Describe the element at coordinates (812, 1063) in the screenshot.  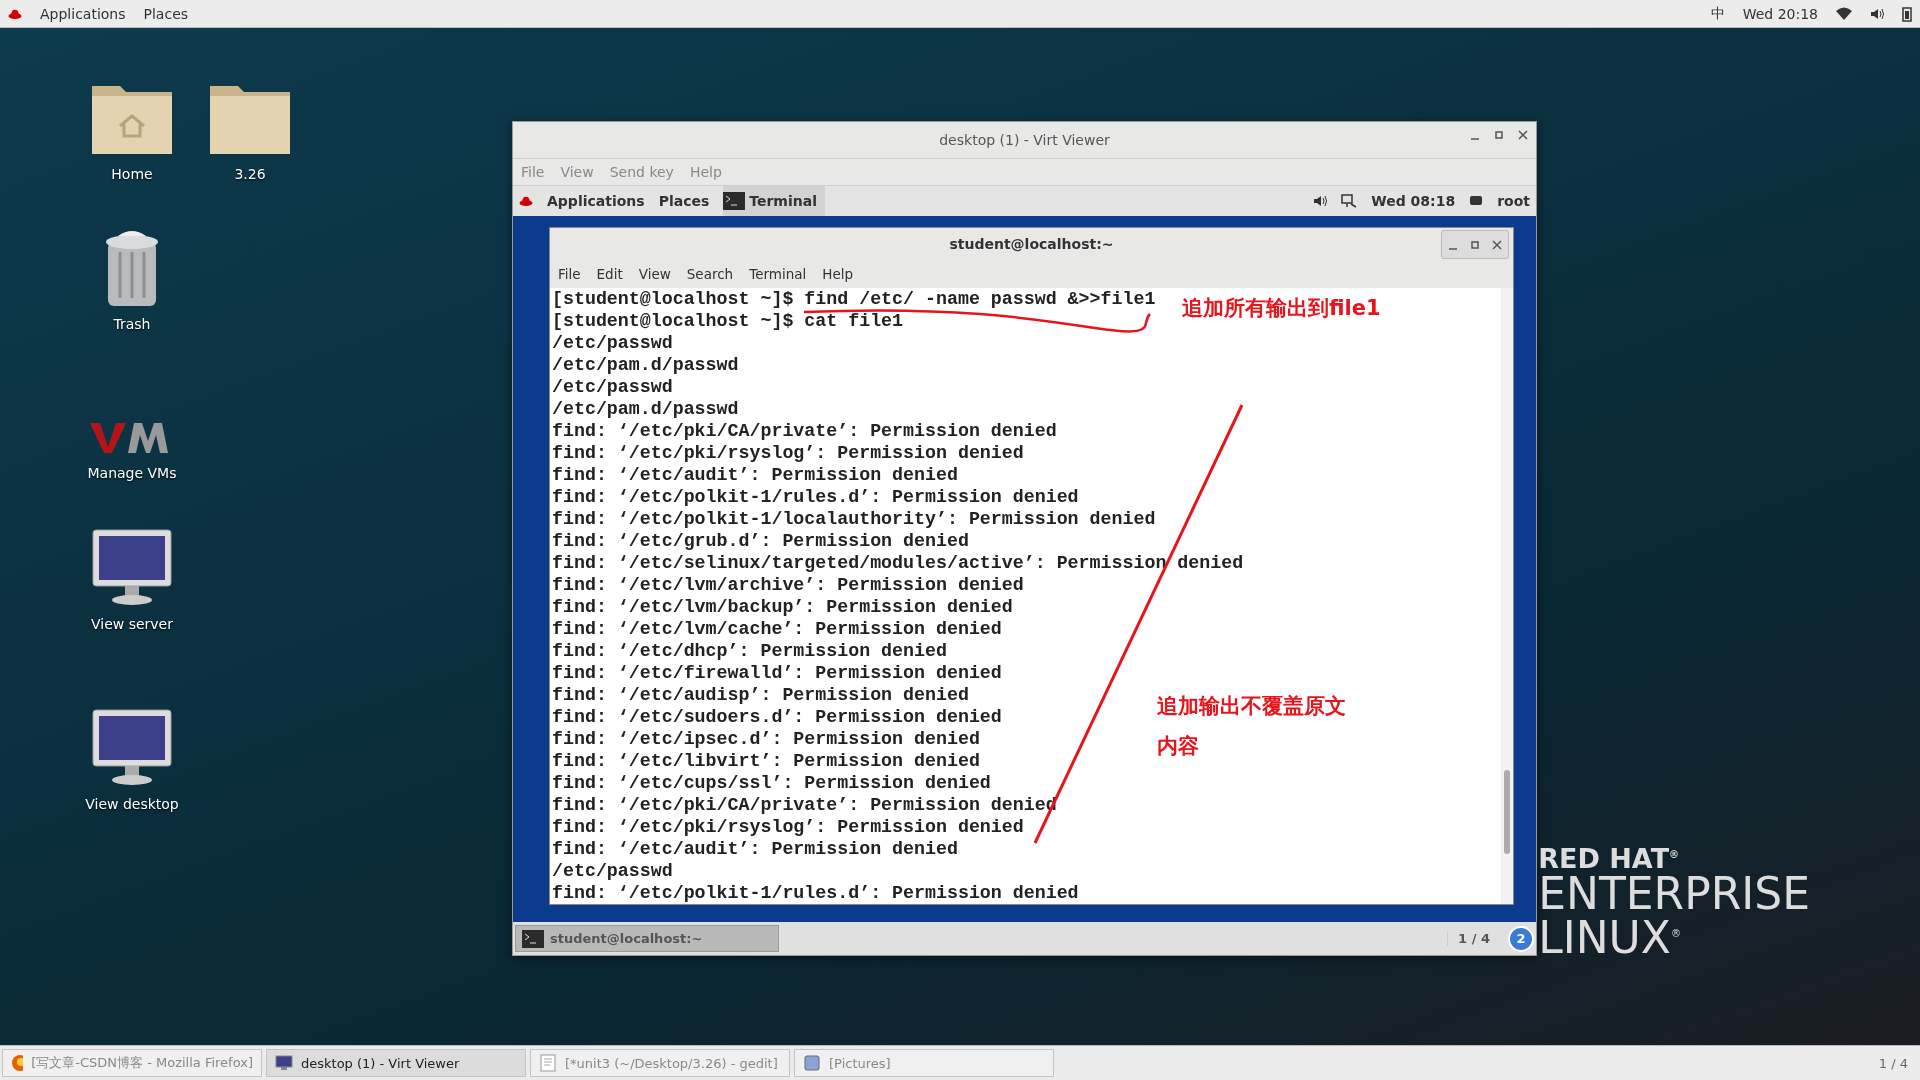
I see `file-manager-icon` at that location.